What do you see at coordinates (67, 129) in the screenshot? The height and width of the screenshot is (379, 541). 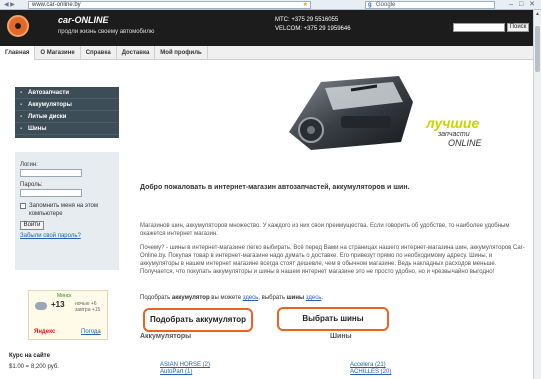 I see `category-tires: Шины` at bounding box center [67, 129].